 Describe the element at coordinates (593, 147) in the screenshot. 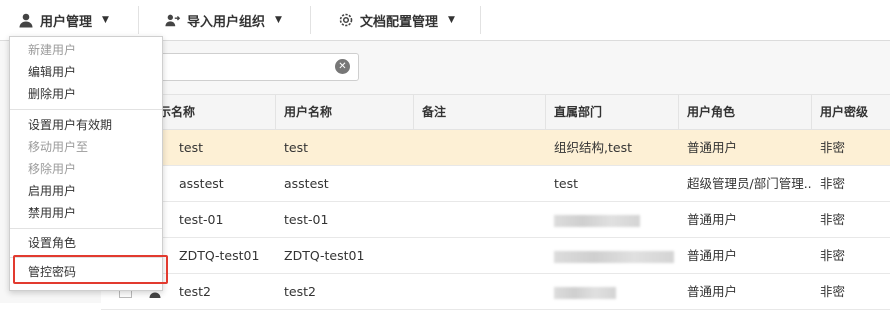

I see `cell-department: 组织结构,test` at that location.